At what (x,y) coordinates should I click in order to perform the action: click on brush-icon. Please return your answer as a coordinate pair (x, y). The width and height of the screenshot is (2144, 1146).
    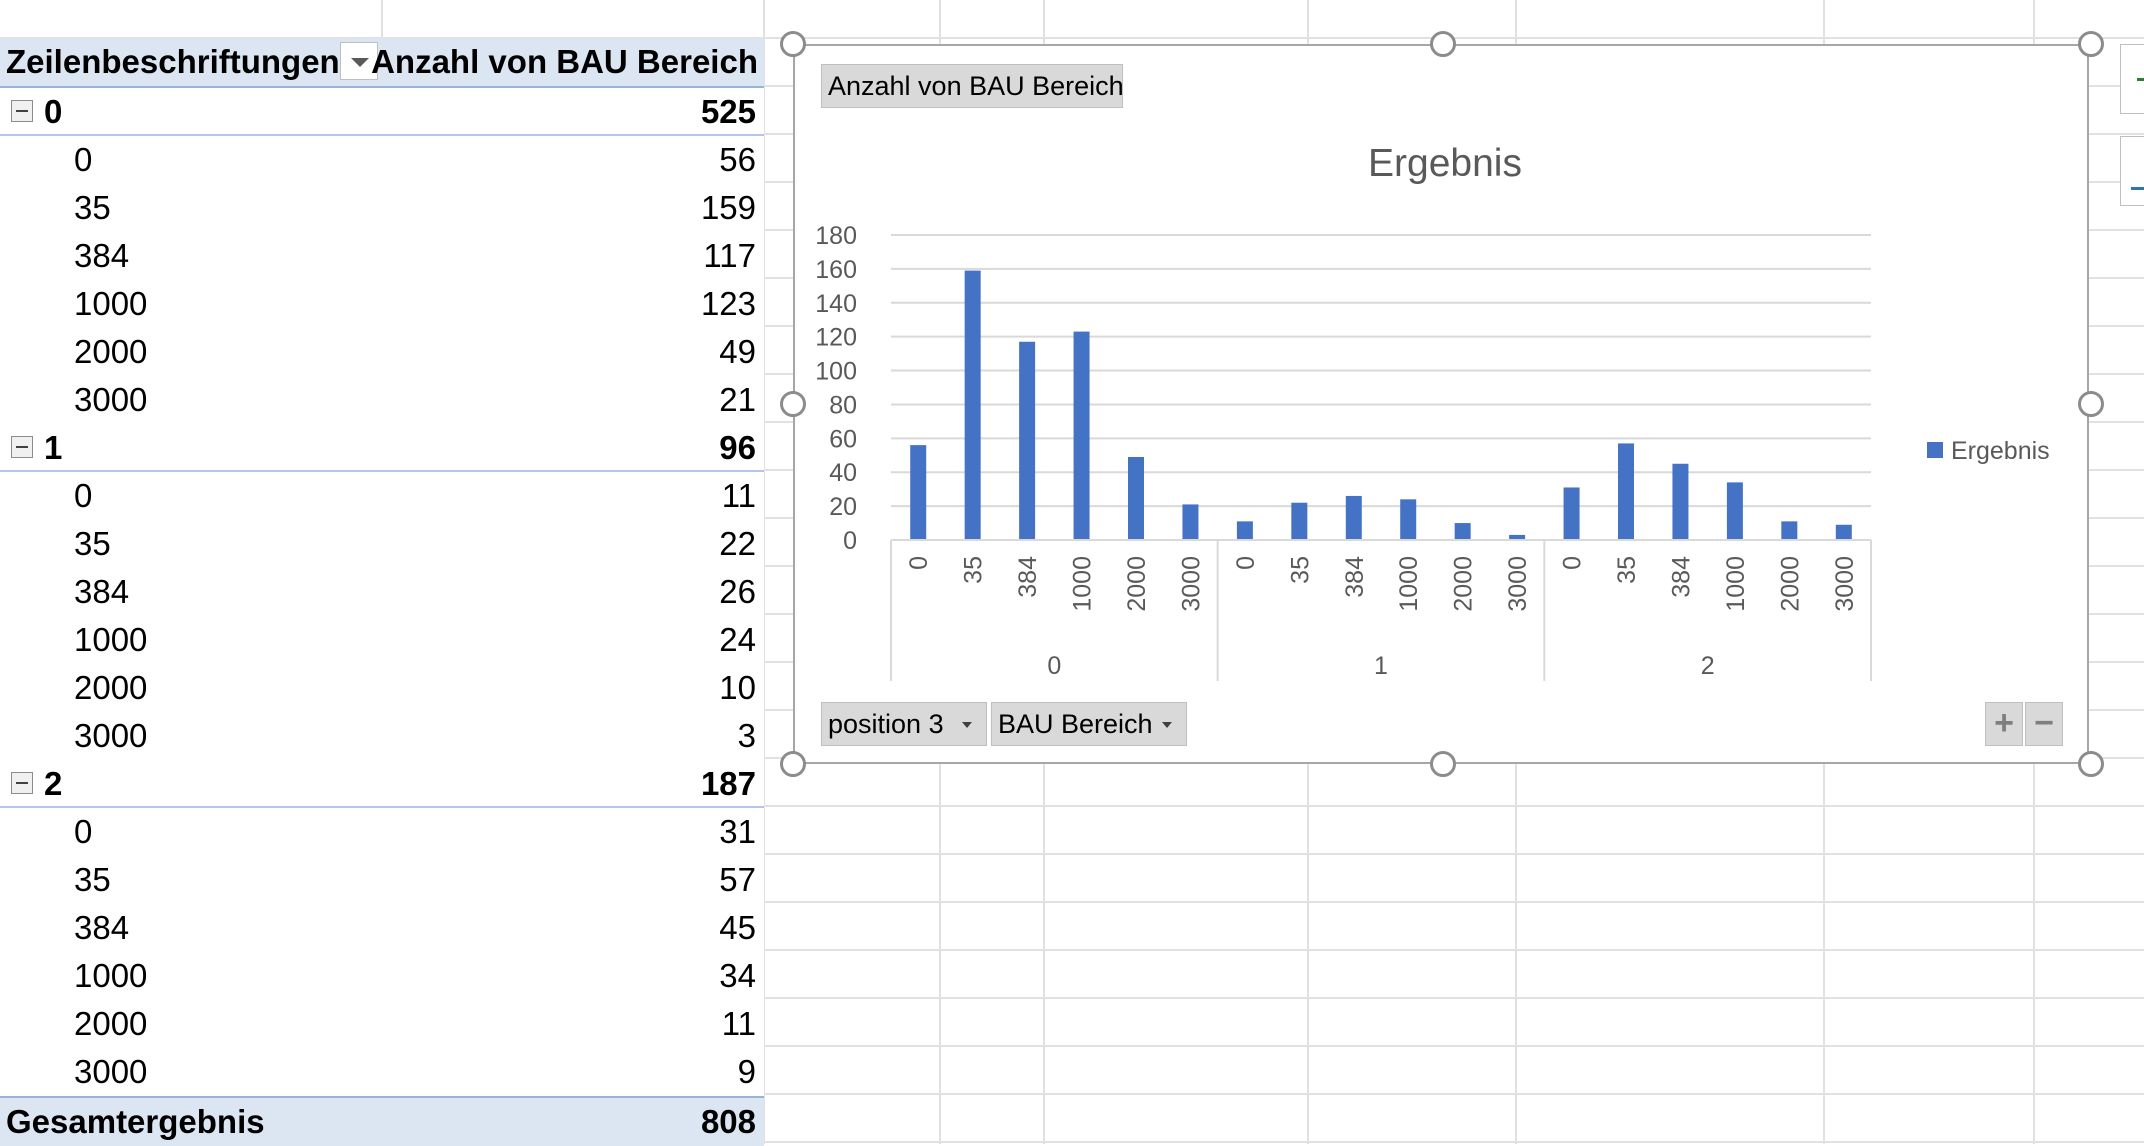
    Looking at the image, I should click on (2137, 183).